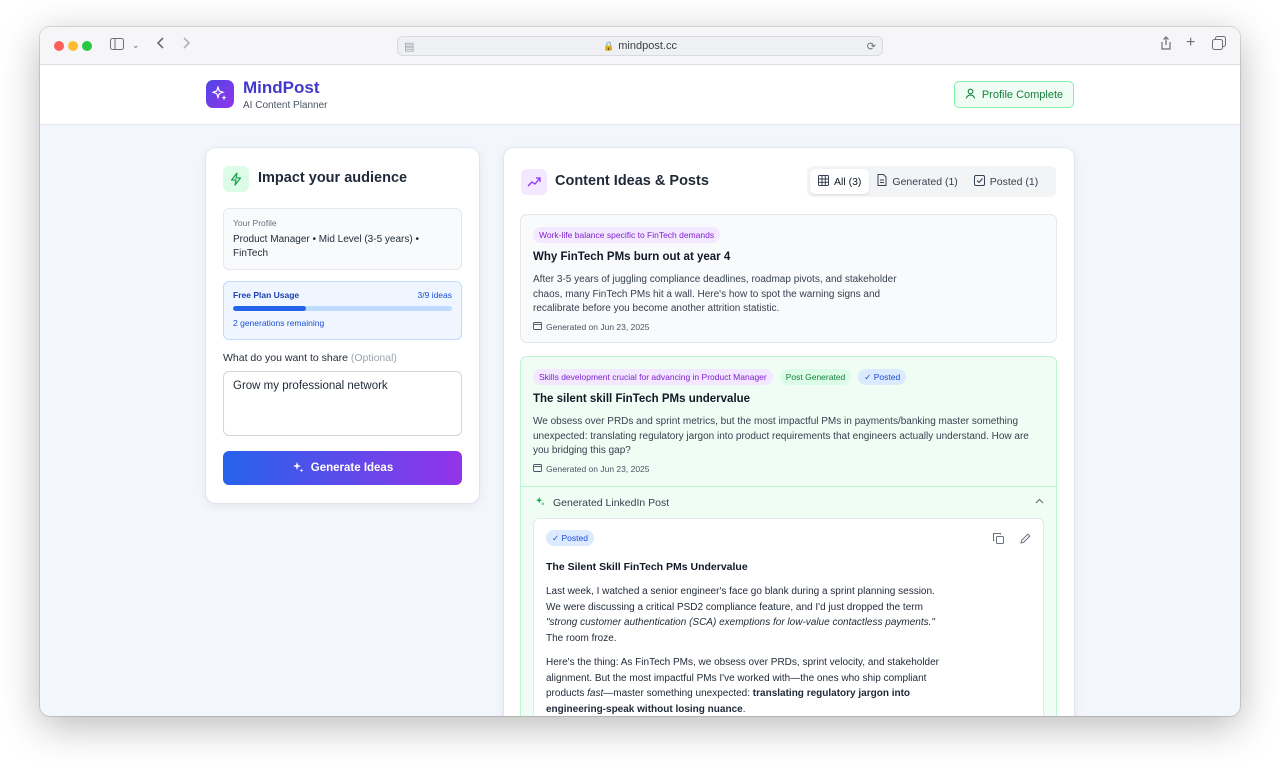 This screenshot has width=1280, height=769. Describe the element at coordinates (266, 295) in the screenshot. I see `usage-title: Free Plan Usage` at that location.